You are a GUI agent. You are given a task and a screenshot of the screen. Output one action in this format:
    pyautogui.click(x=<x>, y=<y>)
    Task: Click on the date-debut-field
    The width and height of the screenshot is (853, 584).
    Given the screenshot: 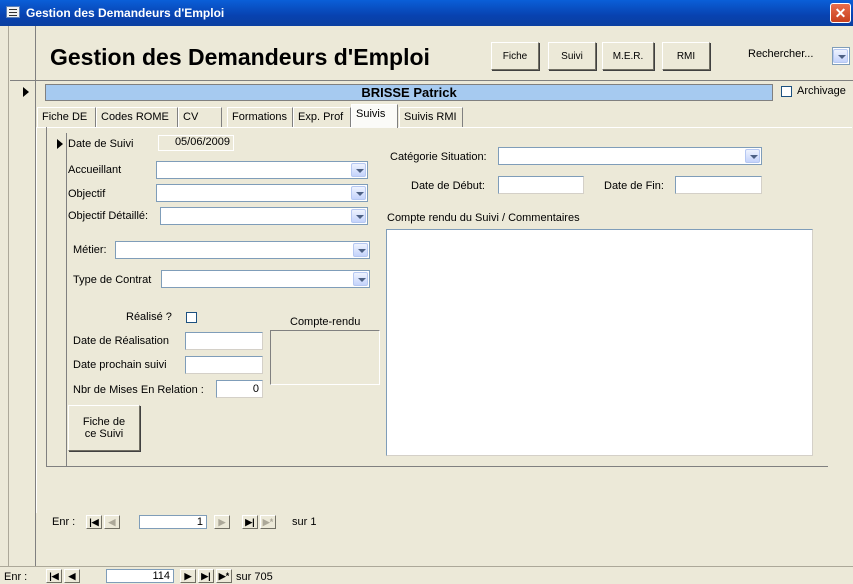 What is the action you would take?
    pyautogui.click(x=541, y=185)
    